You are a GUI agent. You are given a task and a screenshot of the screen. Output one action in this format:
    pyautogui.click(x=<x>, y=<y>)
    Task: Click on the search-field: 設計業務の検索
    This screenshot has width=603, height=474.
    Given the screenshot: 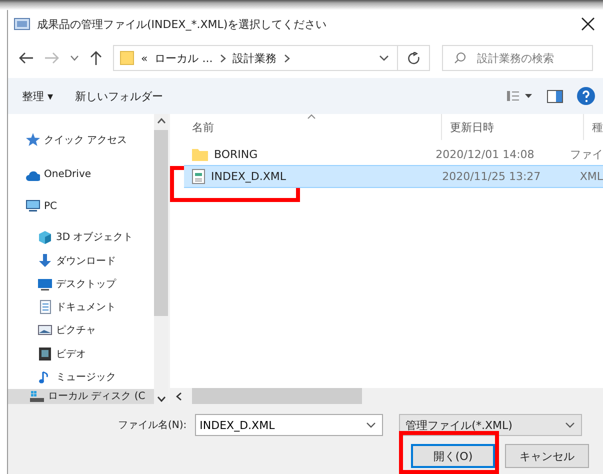 What is the action you would take?
    pyautogui.click(x=517, y=58)
    